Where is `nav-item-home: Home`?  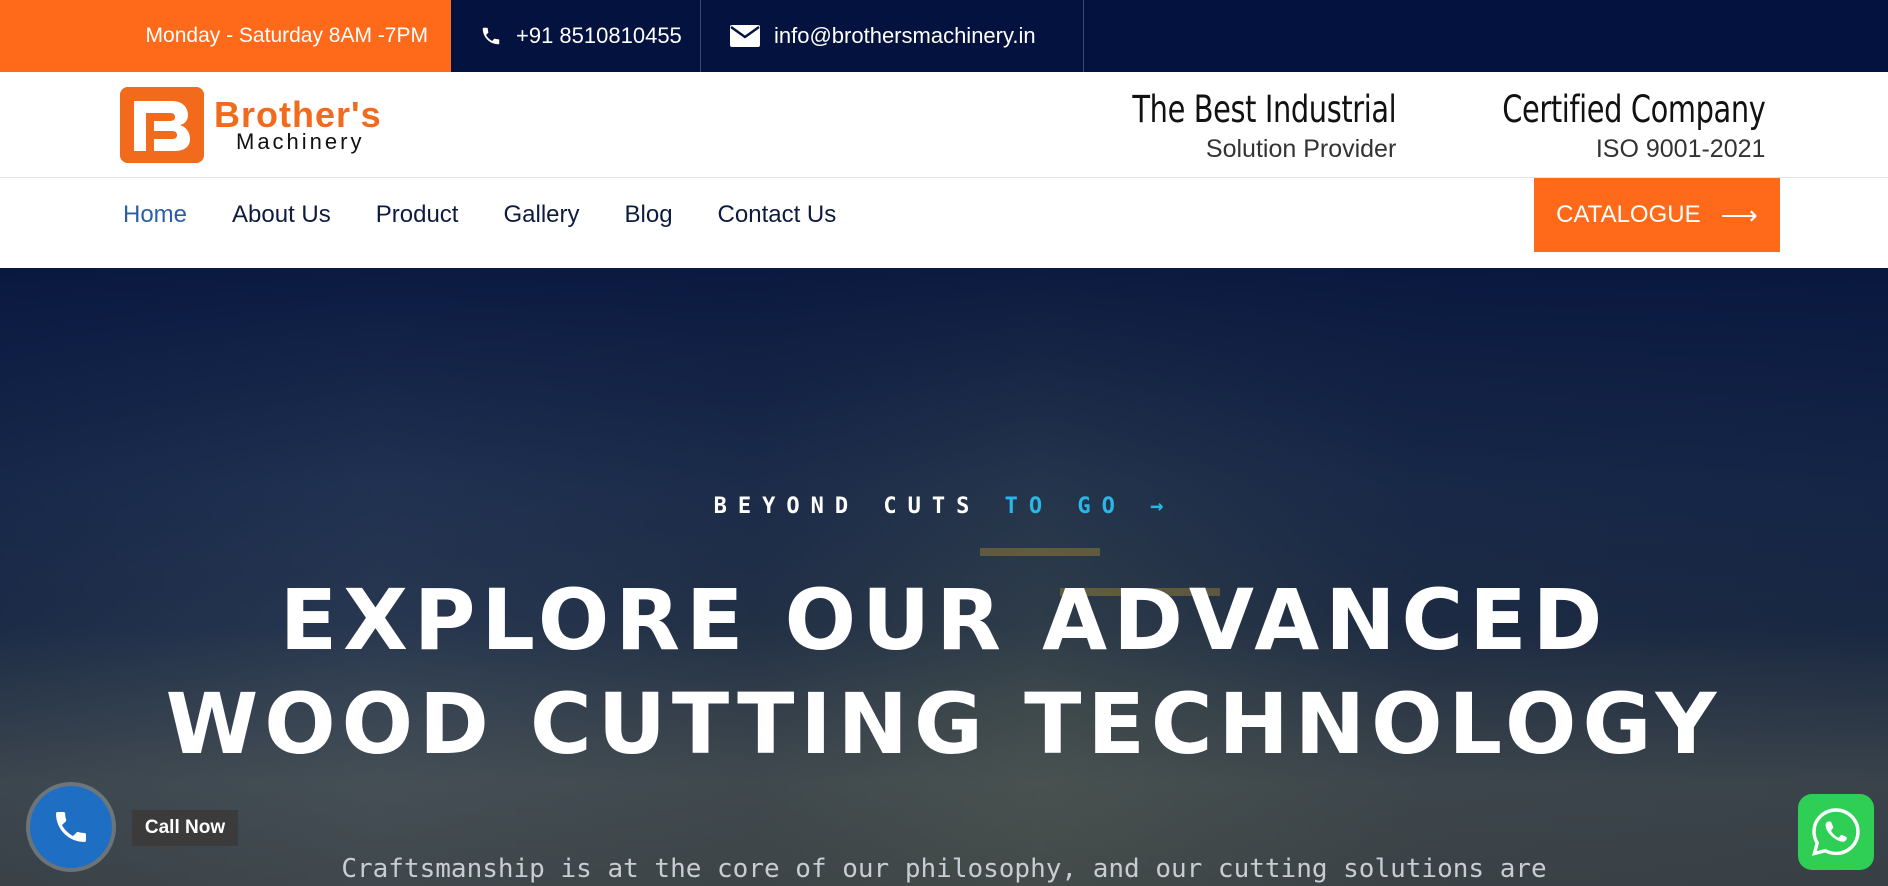 nav-item-home: Home is located at coordinates (155, 215).